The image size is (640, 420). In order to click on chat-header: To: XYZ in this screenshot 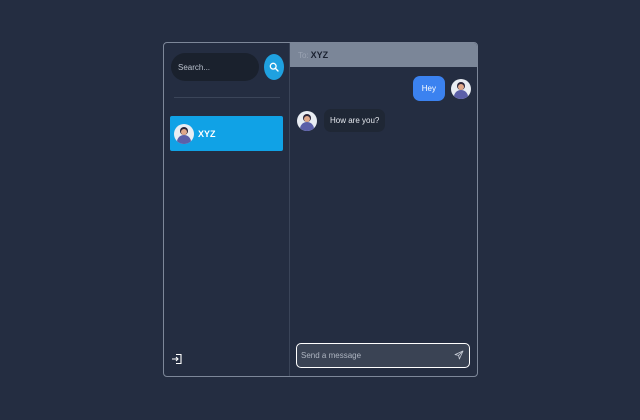, I will do `click(383, 55)`.